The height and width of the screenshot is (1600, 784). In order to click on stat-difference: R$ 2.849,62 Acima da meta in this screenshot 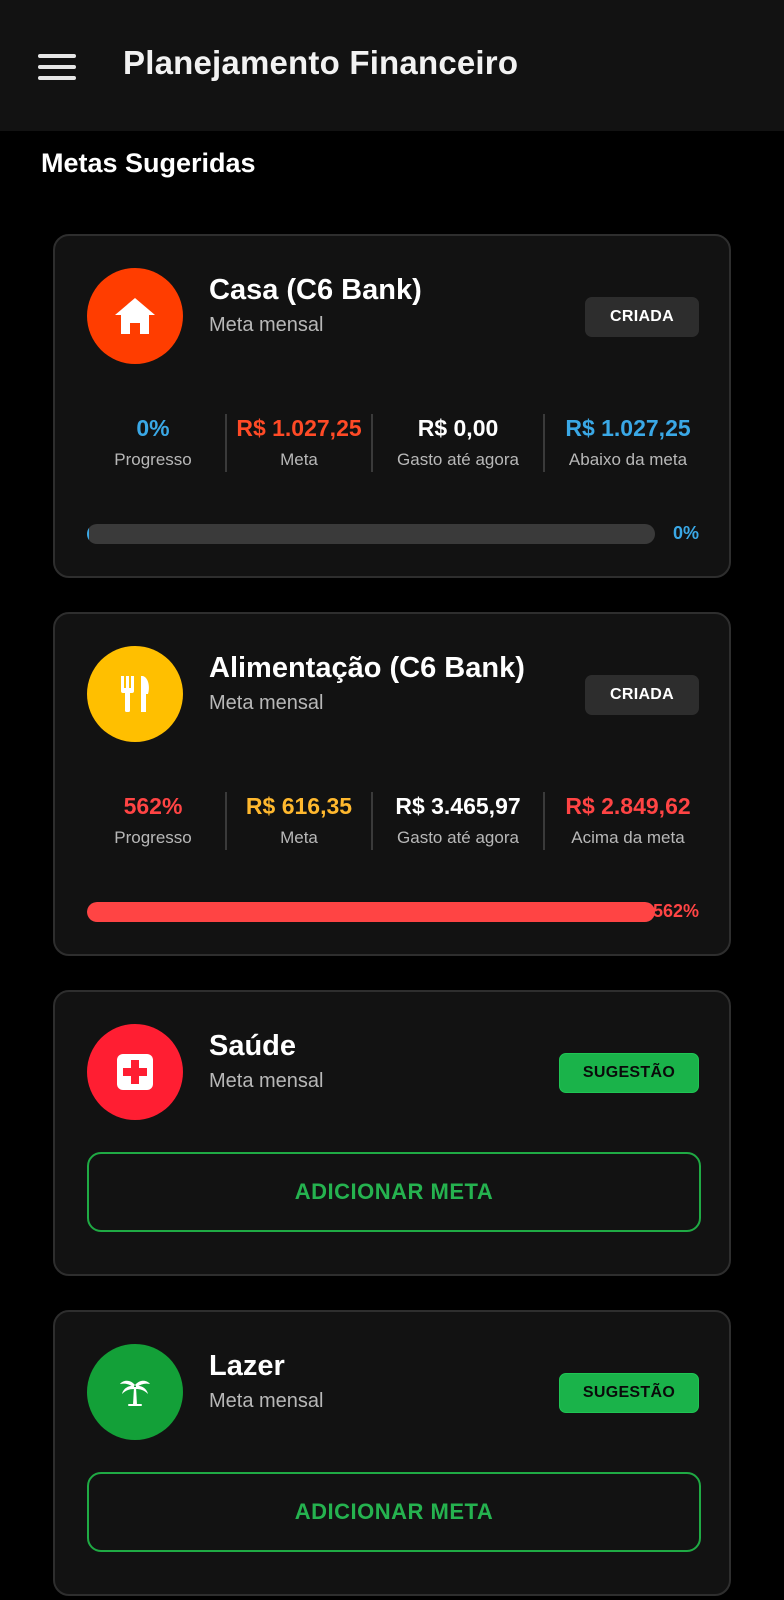, I will do `click(628, 822)`.